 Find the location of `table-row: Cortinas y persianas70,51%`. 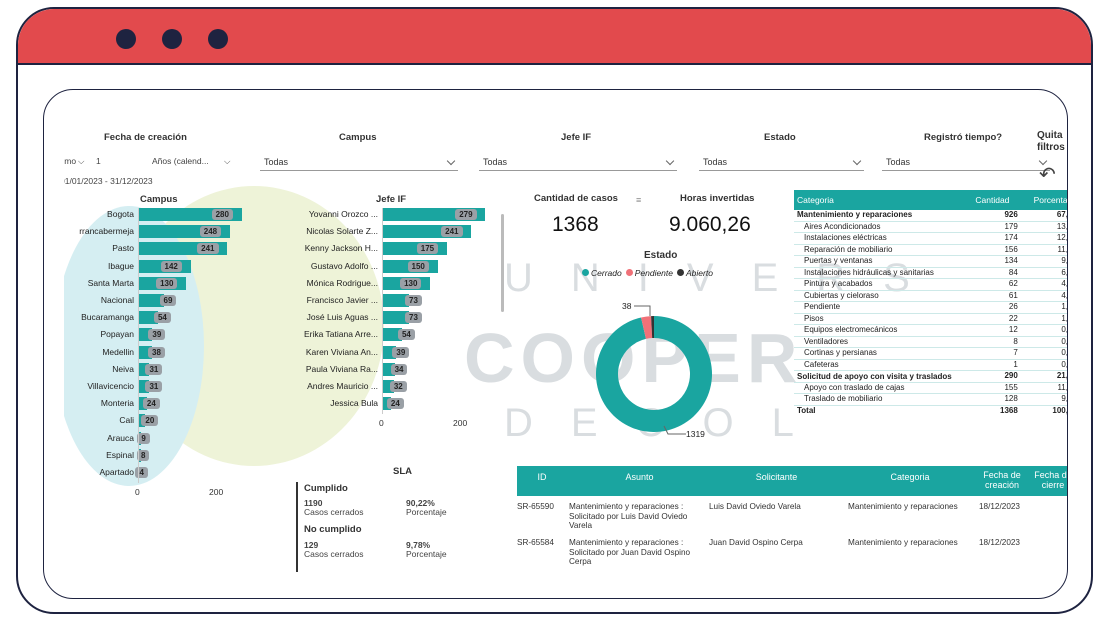

table-row: Cortinas y persianas70,51% is located at coordinates (930, 353).